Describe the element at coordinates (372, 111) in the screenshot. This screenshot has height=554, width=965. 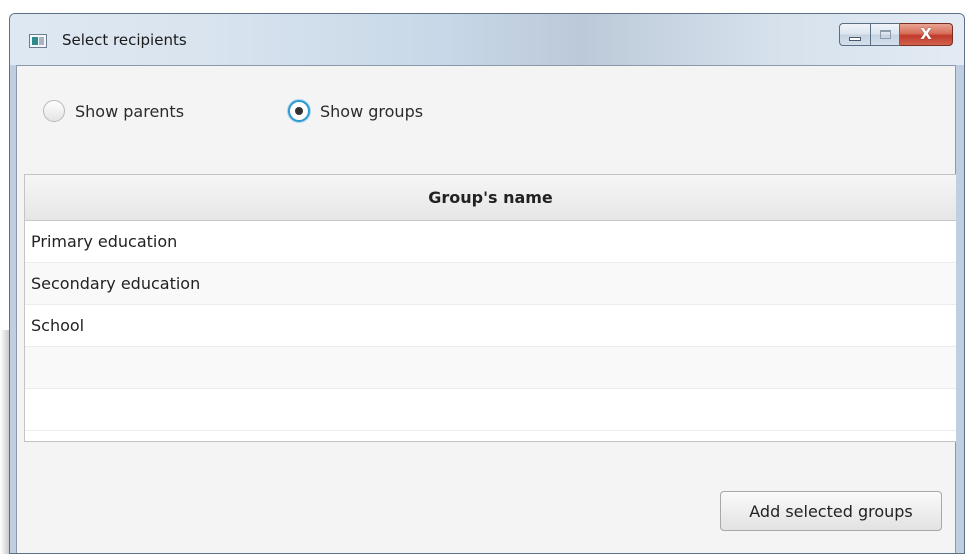
I see `show-groups-label: Show groups` at that location.